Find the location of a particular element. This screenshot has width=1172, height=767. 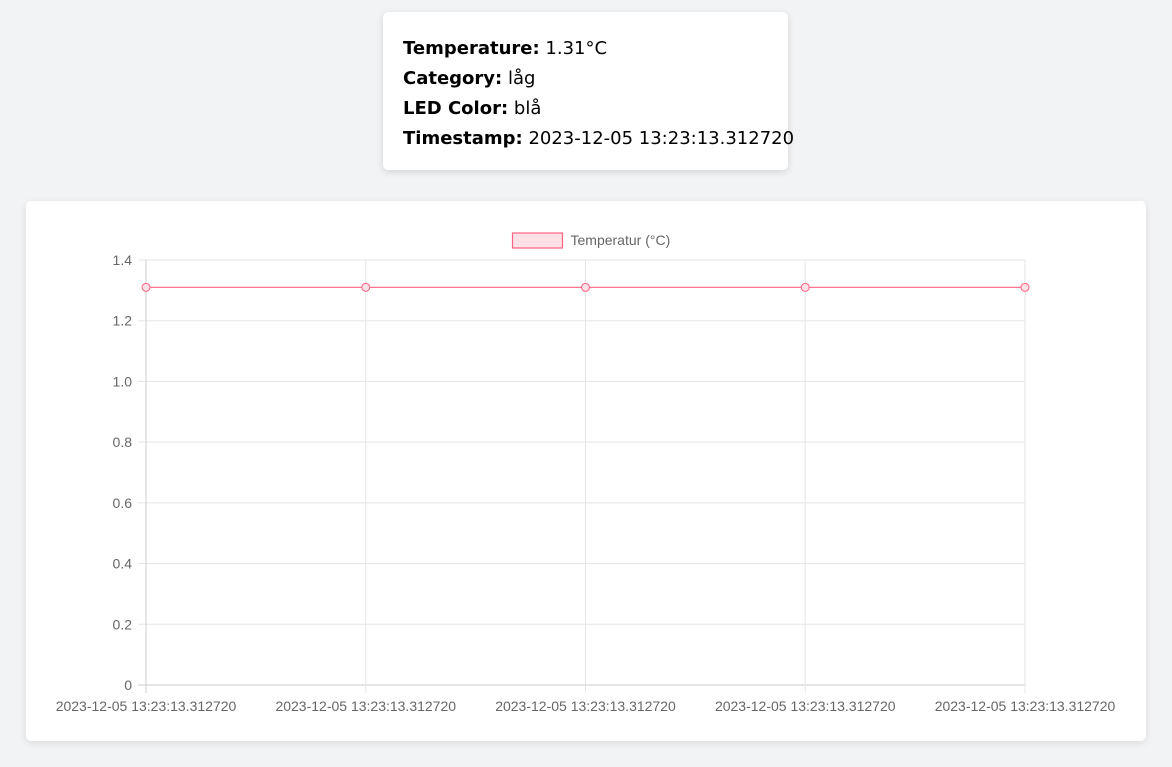

y-tick-label: 1.2 is located at coordinates (123, 321).